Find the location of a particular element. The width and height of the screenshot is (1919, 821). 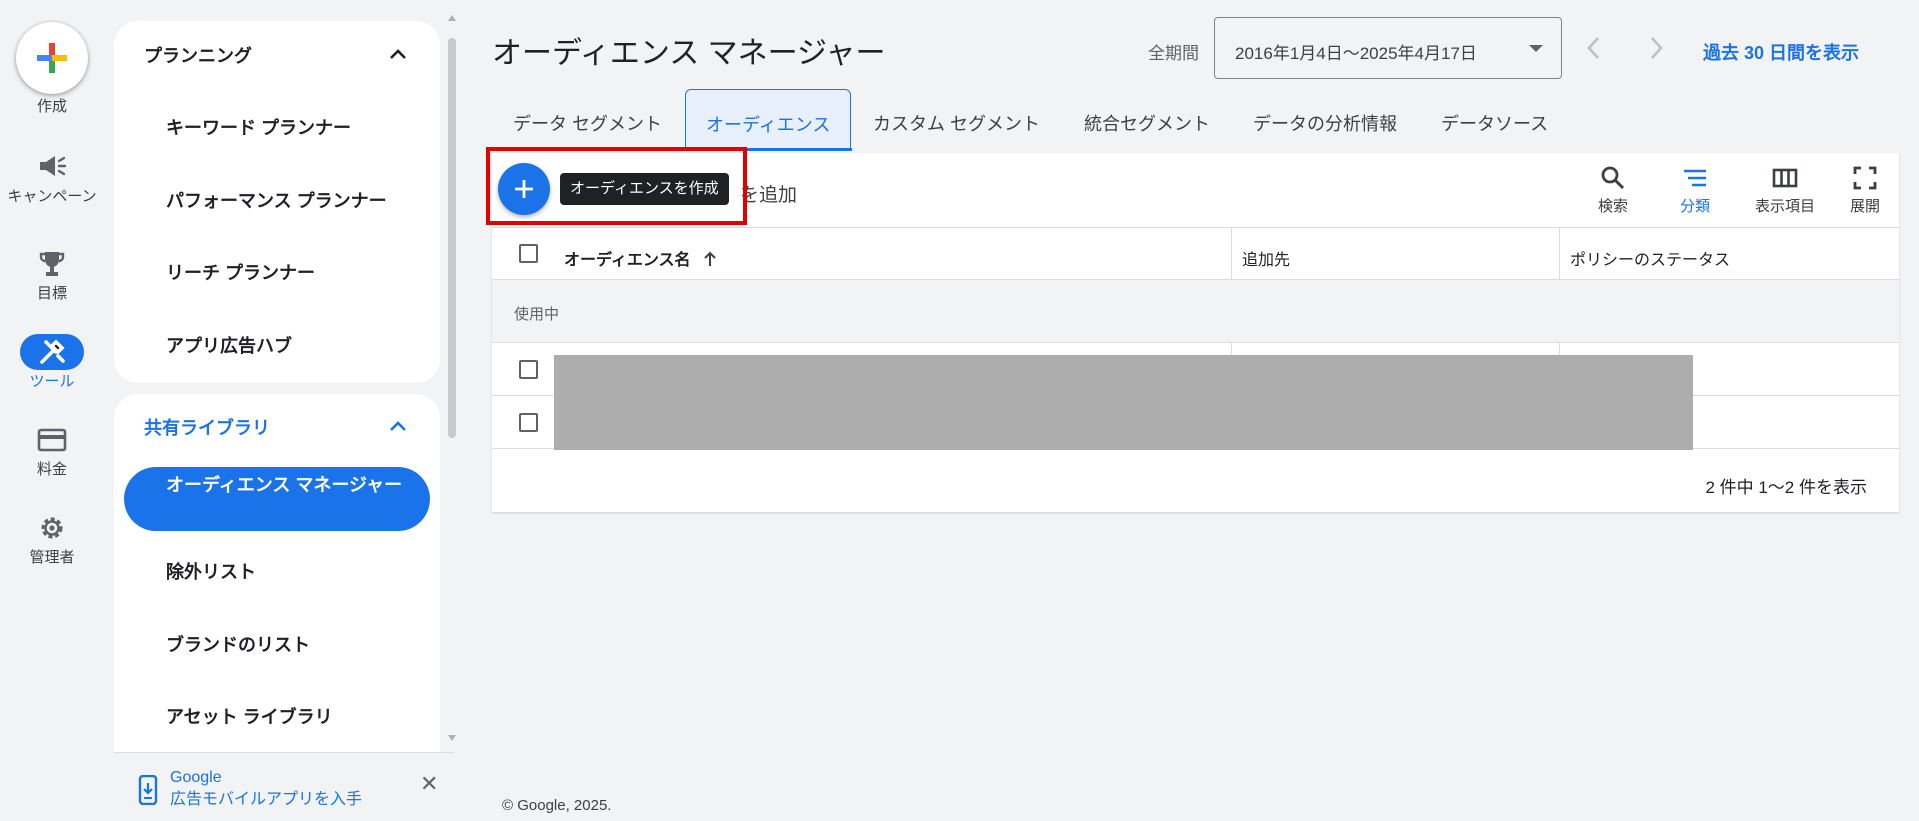

pagination-summary: 2 件中 1〜2 件を表示 is located at coordinates (1786, 487).